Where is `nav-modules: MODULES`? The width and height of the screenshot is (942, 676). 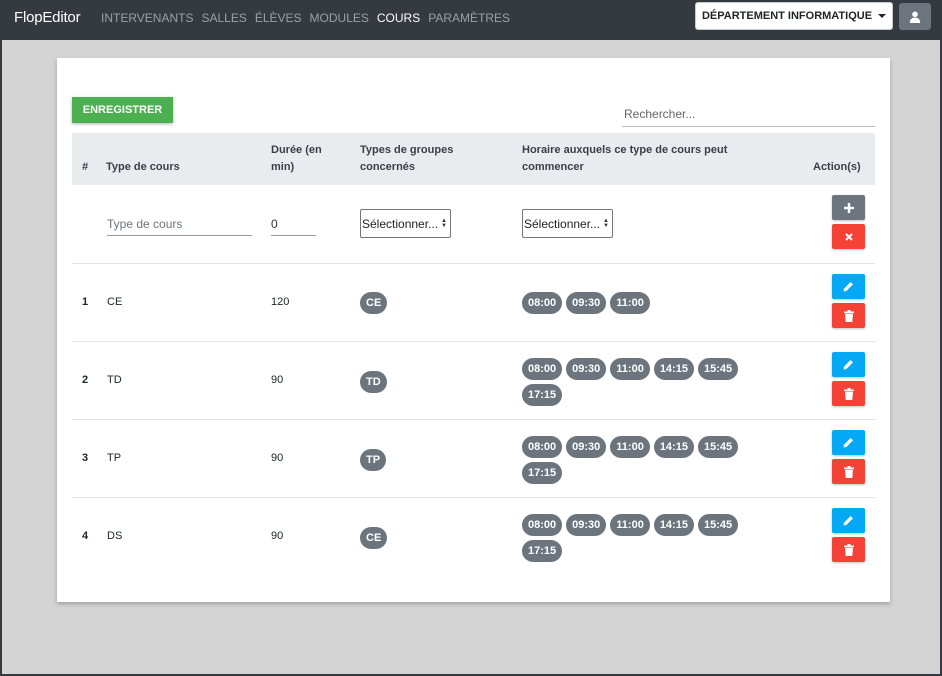
nav-modules: MODULES is located at coordinates (339, 18).